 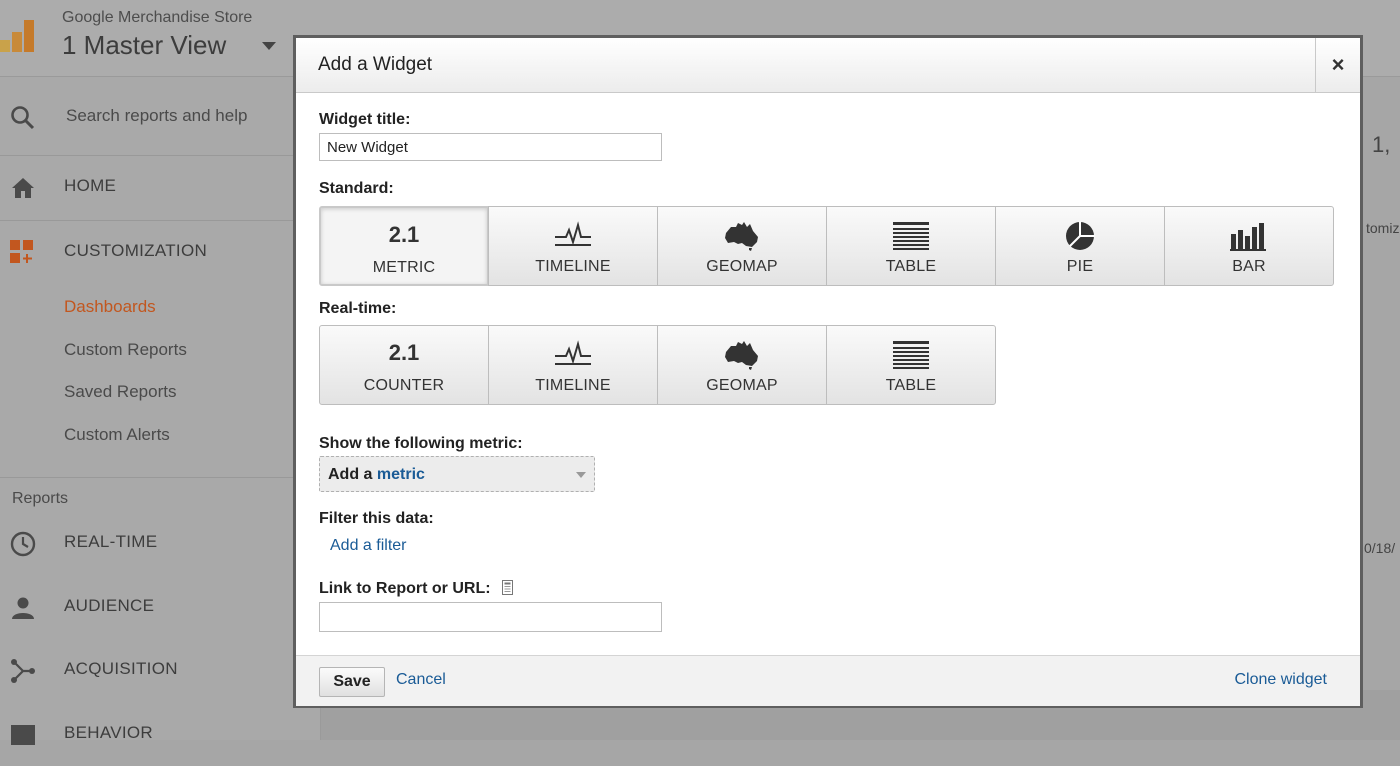 What do you see at coordinates (1380, 548) in the screenshot?
I see `background-text-fragment: 0/18/` at bounding box center [1380, 548].